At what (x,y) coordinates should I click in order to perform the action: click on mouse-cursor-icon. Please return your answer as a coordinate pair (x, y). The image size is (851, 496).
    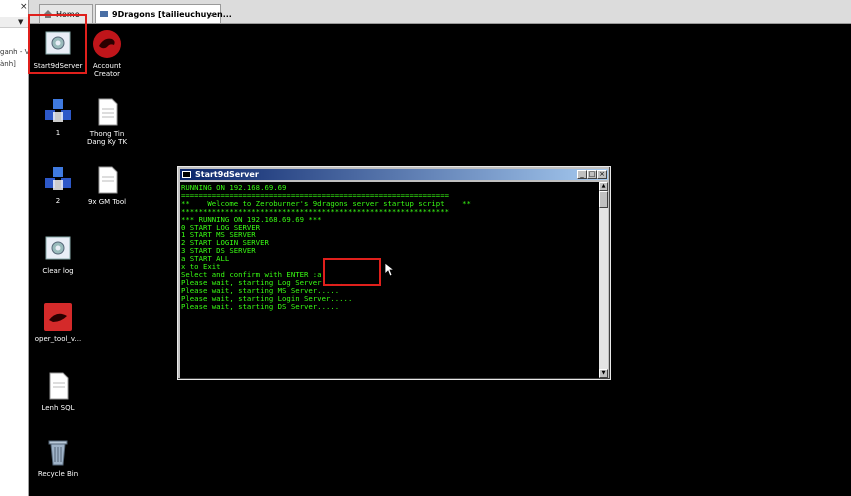
    Looking at the image, I should click on (390, 270).